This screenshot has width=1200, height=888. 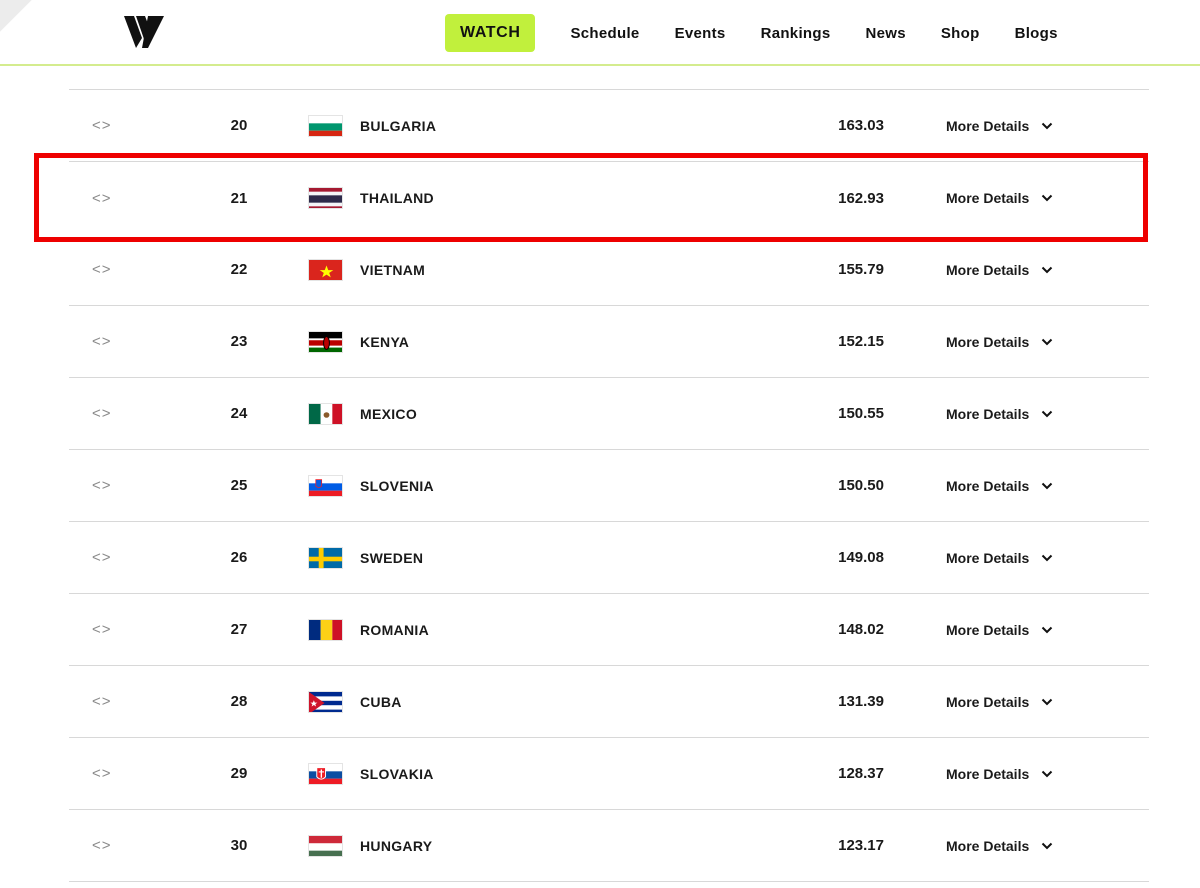 I want to click on watch-button: WATCH, so click(x=490, y=33).